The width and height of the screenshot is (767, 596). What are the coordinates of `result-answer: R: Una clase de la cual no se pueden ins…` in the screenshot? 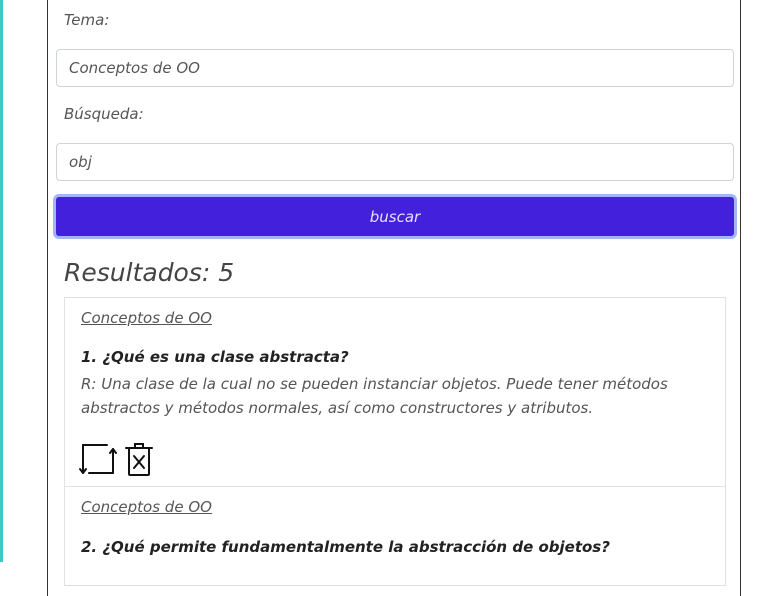 It's located at (374, 396).